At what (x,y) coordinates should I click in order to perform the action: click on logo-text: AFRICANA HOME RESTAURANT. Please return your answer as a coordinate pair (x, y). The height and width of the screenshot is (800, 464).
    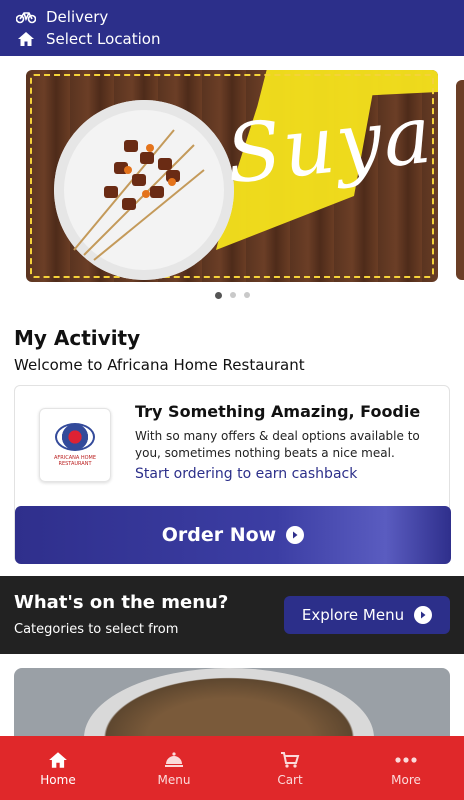
    Looking at the image, I should click on (75, 461).